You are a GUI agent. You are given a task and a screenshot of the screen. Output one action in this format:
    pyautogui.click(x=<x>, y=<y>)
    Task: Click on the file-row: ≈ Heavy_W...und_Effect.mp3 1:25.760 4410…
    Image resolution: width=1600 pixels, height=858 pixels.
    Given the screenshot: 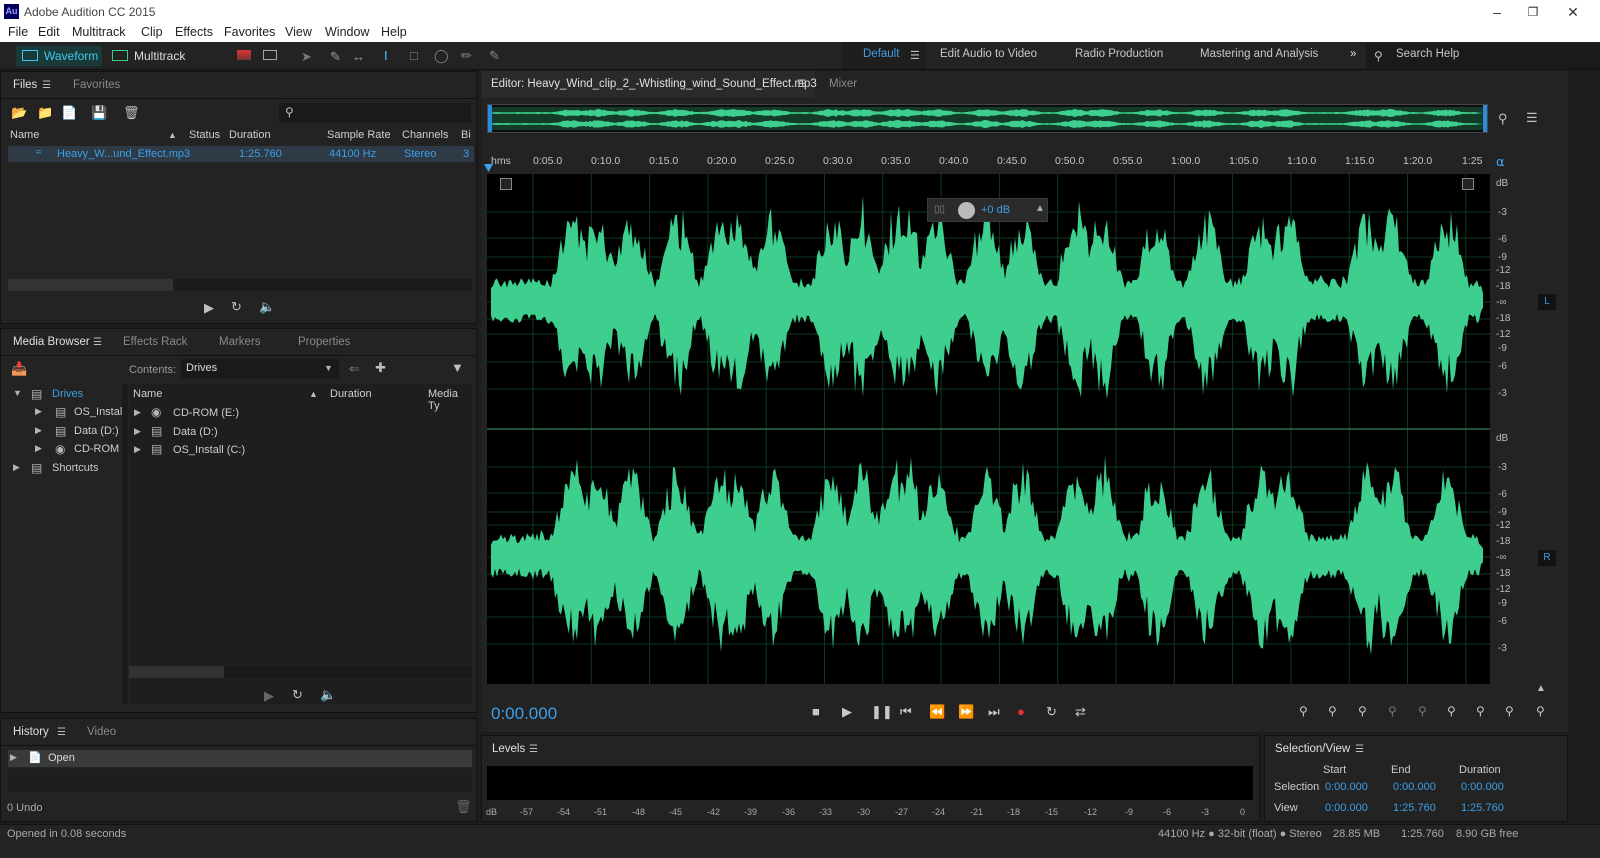 What is the action you would take?
    pyautogui.click(x=241, y=154)
    